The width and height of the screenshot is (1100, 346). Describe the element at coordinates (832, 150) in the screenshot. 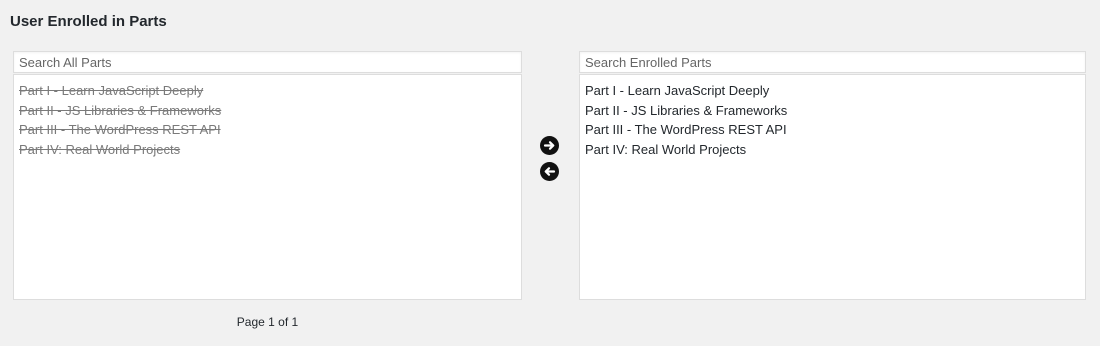

I see `enrolled-parts-item: Part IV: Real World Projects` at that location.